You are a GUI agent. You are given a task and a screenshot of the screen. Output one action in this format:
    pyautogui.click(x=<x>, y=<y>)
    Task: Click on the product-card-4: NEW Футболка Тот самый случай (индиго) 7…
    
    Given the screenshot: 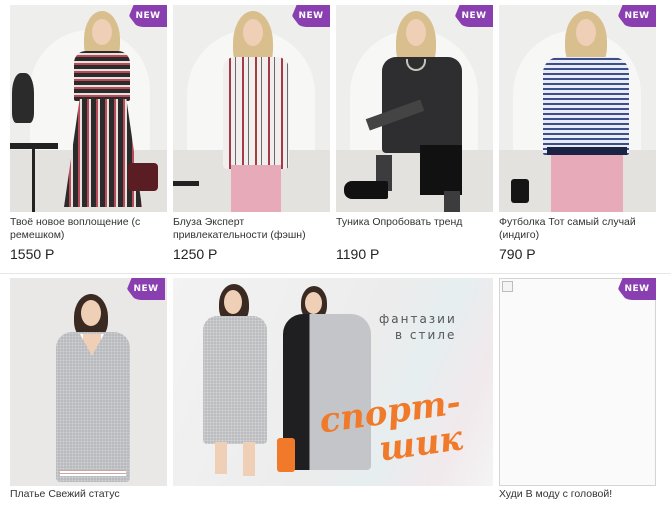 What is the action you would take?
    pyautogui.click(x=577, y=136)
    